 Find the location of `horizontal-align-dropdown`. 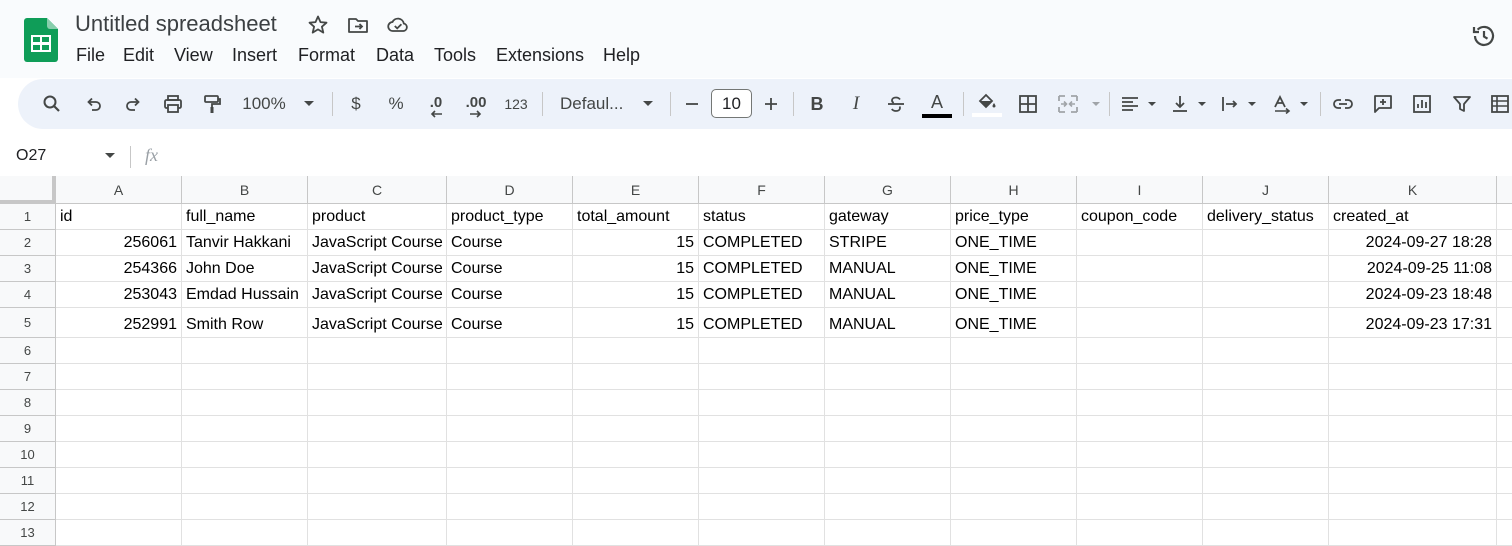

horizontal-align-dropdown is located at coordinates (1152, 104).